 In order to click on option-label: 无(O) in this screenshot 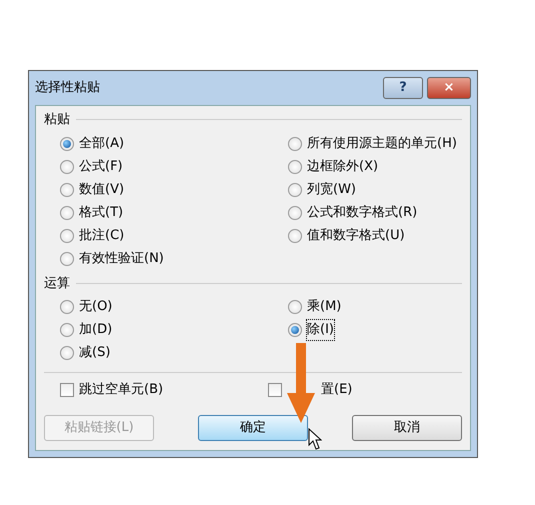, I will do `click(95, 307)`.